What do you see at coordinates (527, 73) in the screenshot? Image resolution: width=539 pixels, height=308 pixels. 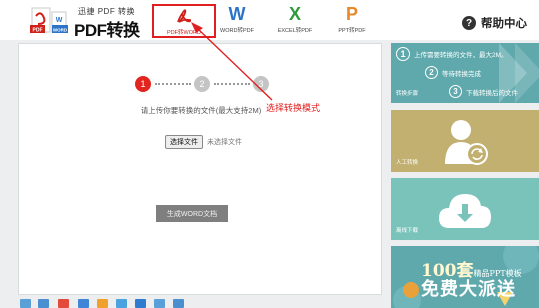 I see `chevron-decoration-icon` at bounding box center [527, 73].